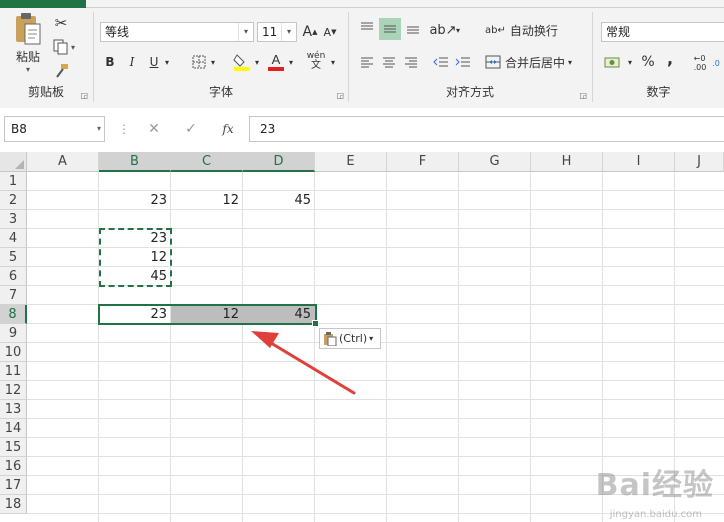  What do you see at coordinates (177, 32) in the screenshot?
I see `font-name-combo: 等线 ▾` at bounding box center [177, 32].